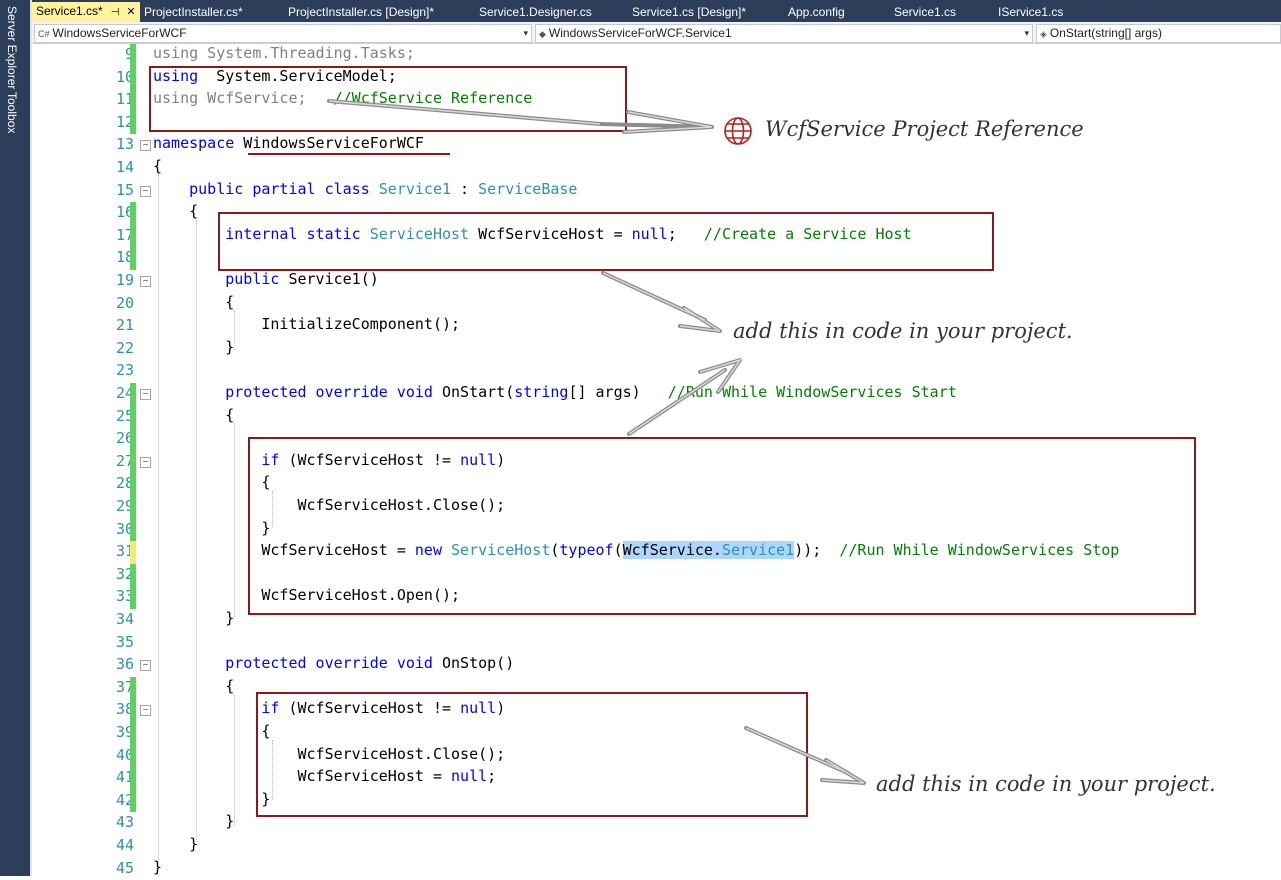  What do you see at coordinates (924, 129) in the screenshot?
I see `reference-annotation: WcfService Project Reference` at bounding box center [924, 129].